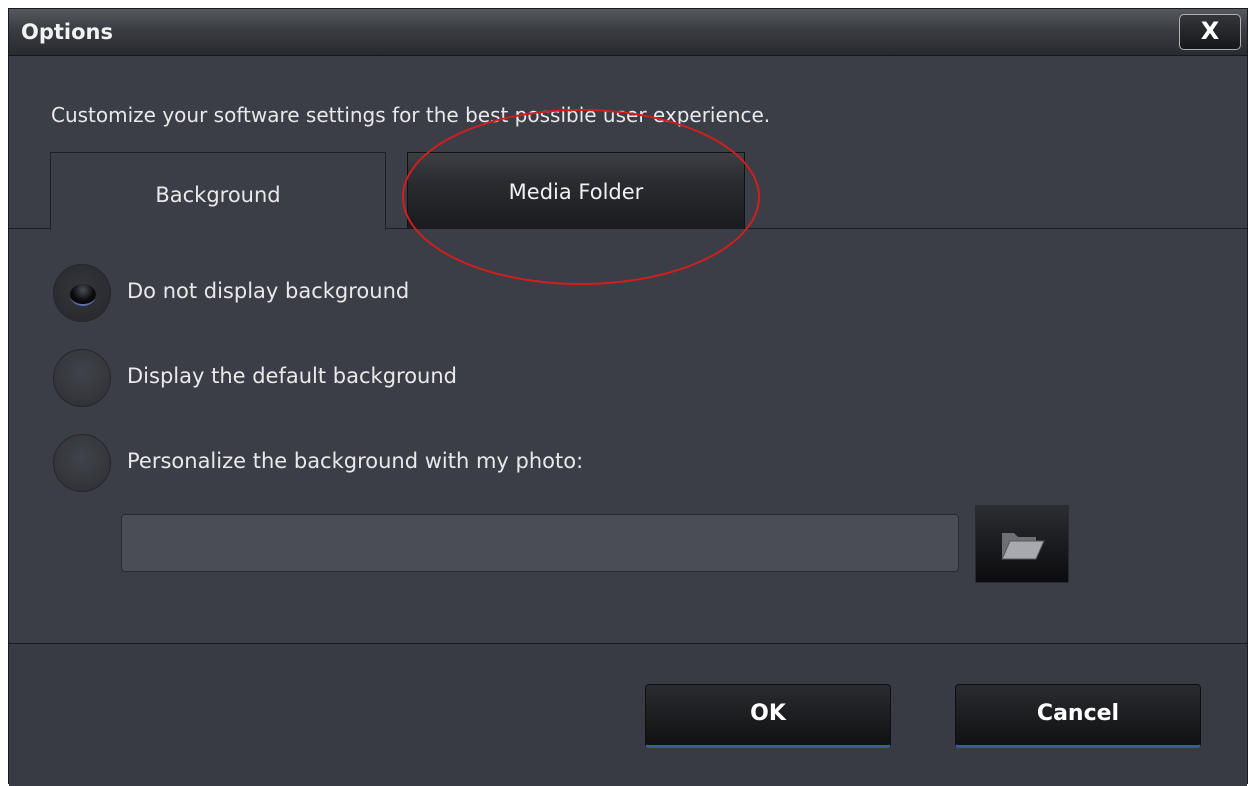 The width and height of the screenshot is (1249, 786). Describe the element at coordinates (768, 716) in the screenshot. I see `ok-button: OK` at that location.